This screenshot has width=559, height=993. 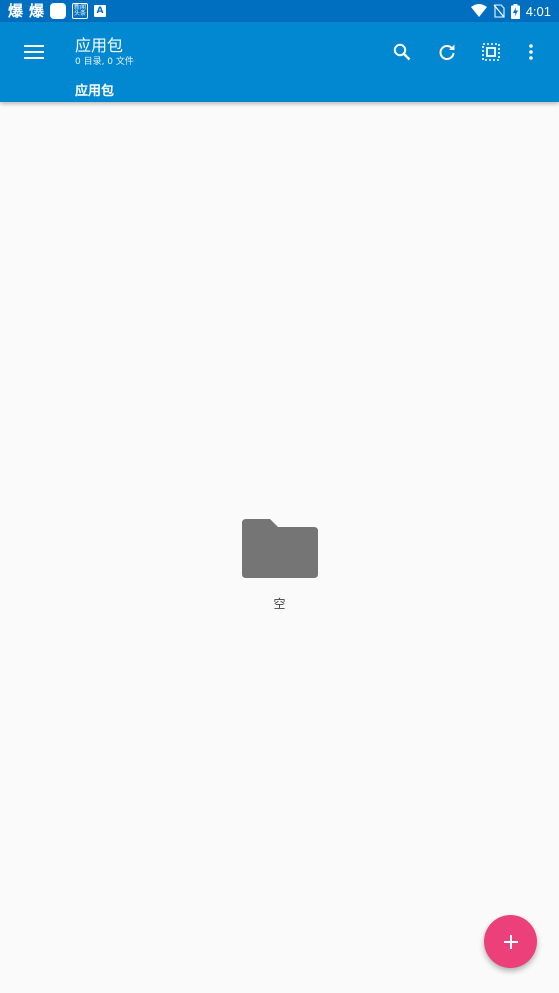 What do you see at coordinates (478, 10) in the screenshot?
I see `wifi-icon` at bounding box center [478, 10].